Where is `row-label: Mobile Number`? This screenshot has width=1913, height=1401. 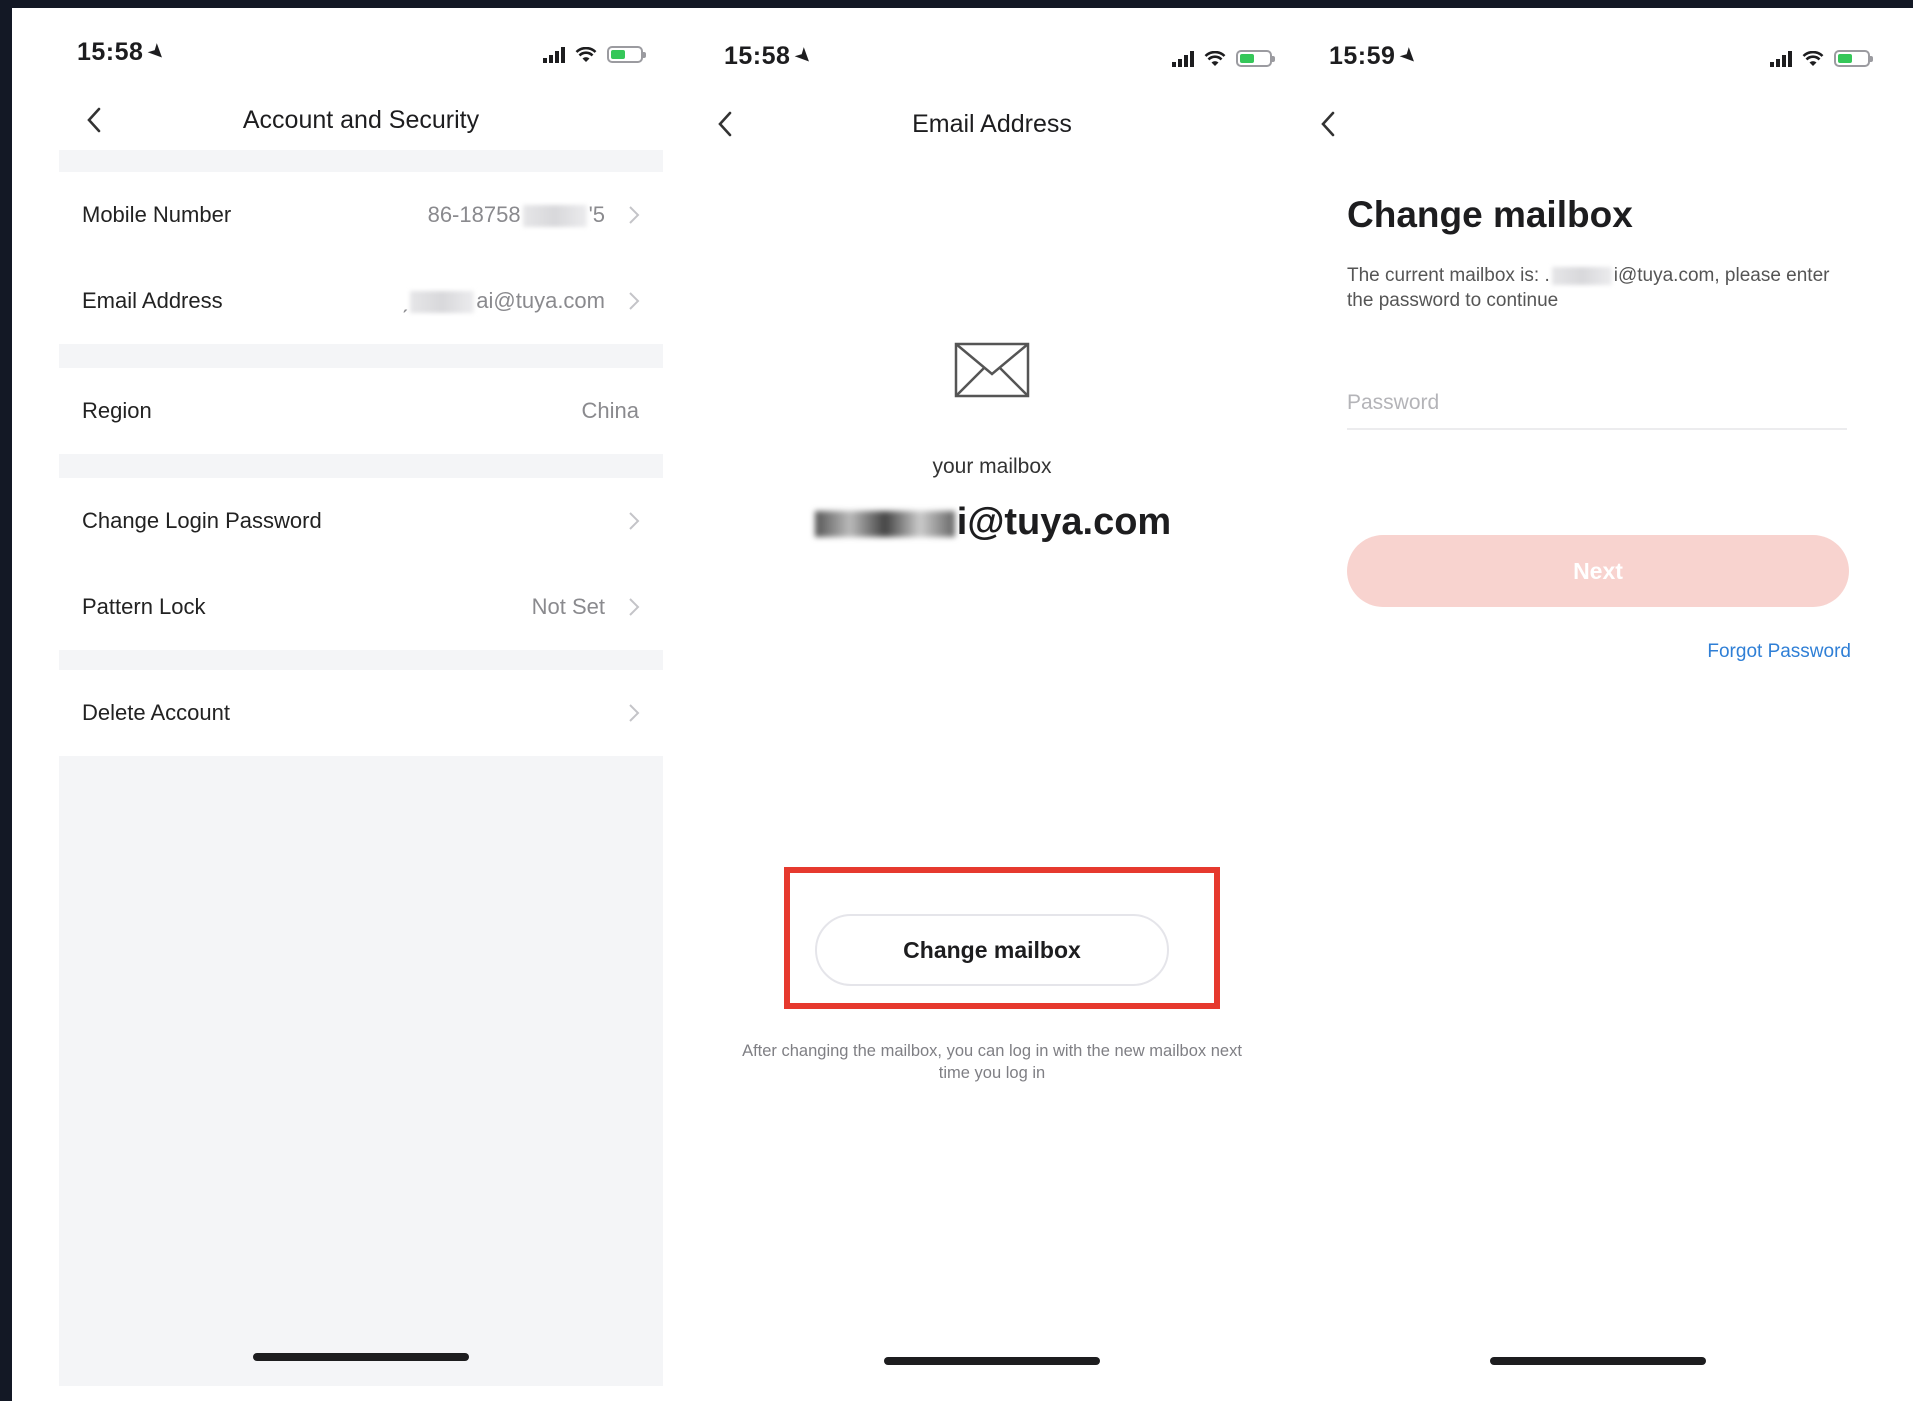 row-label: Mobile Number is located at coordinates (157, 214).